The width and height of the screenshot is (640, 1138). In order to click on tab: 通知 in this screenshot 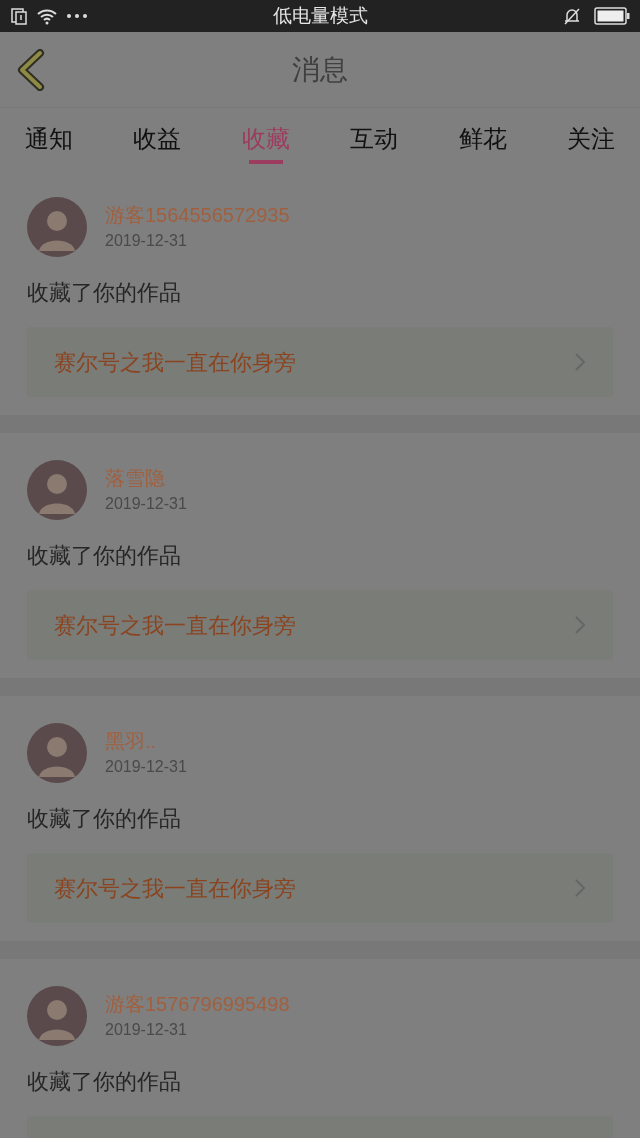, I will do `click(49, 139)`.